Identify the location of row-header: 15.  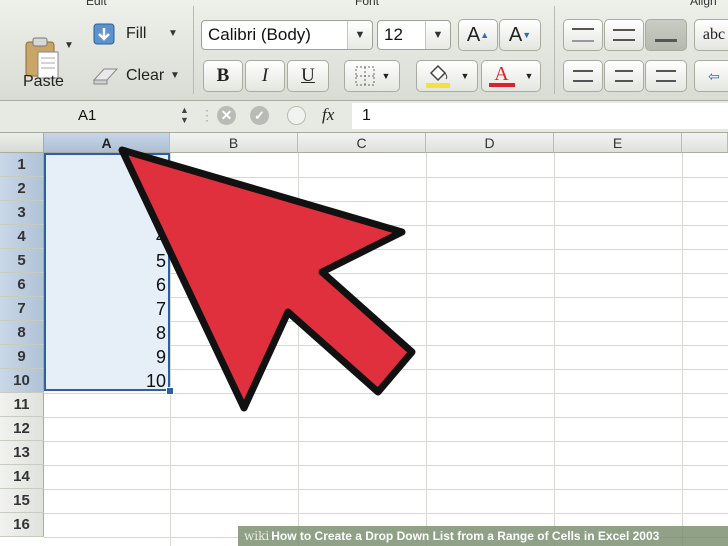
(22, 501).